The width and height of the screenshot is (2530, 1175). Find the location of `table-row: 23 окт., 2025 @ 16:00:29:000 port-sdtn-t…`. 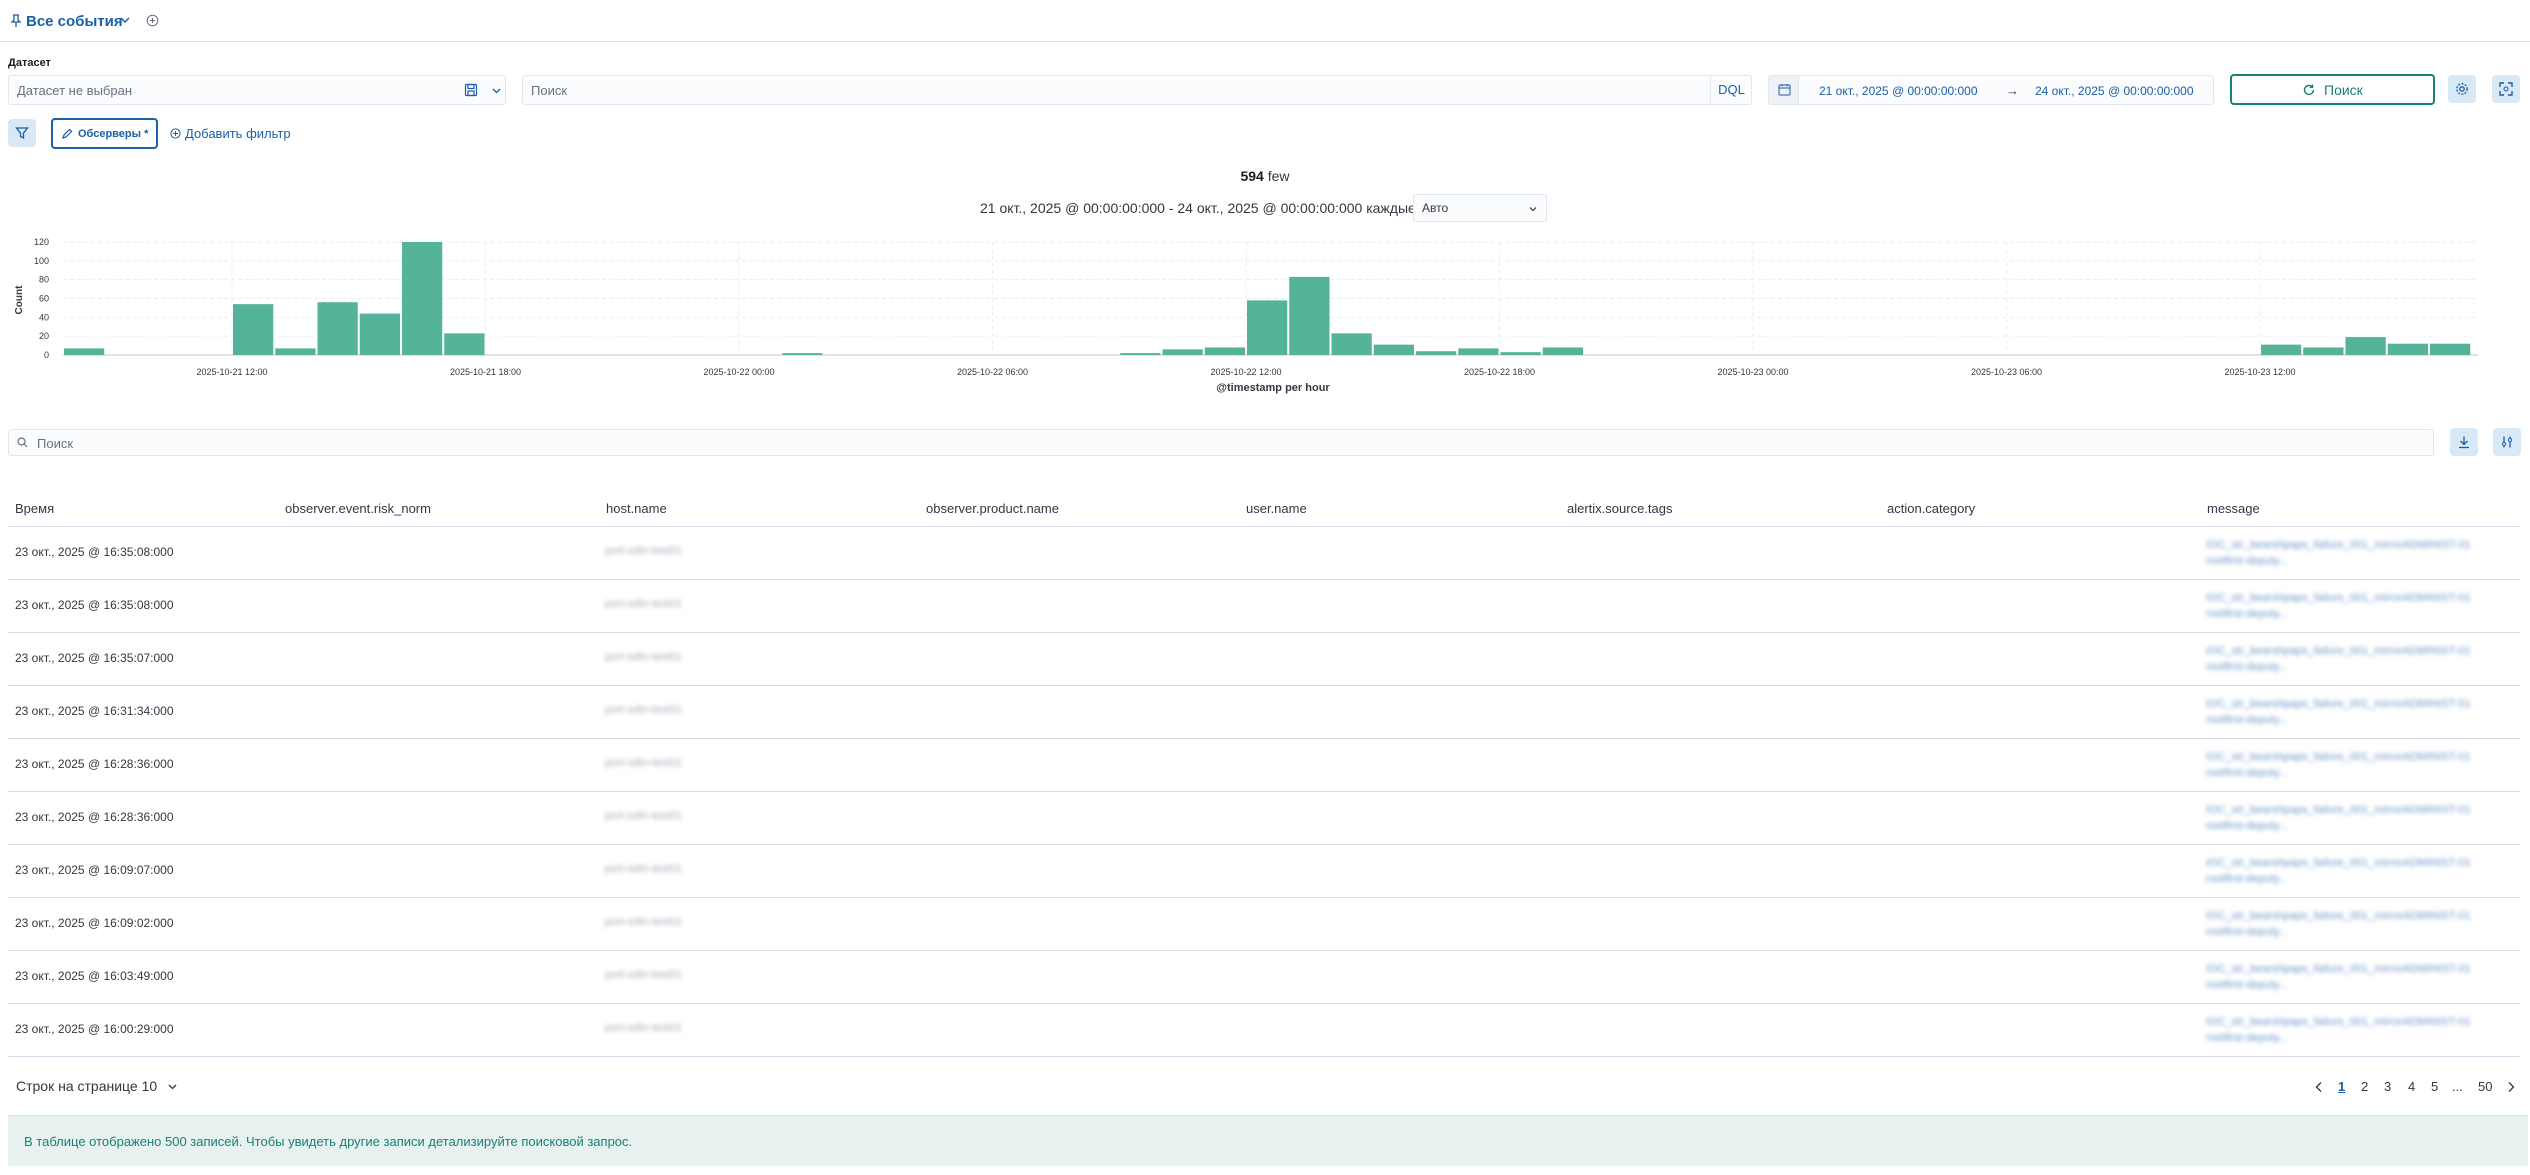

table-row: 23 окт., 2025 @ 16:00:29:000 port-sdtn-t… is located at coordinates (1264, 1030).